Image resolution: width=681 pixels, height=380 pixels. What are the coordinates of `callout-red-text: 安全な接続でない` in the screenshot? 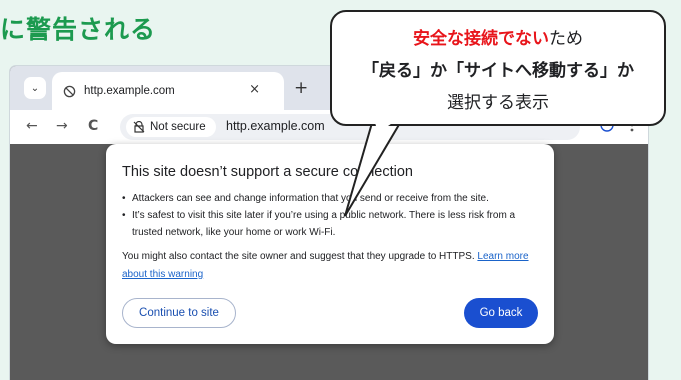 It's located at (481, 39).